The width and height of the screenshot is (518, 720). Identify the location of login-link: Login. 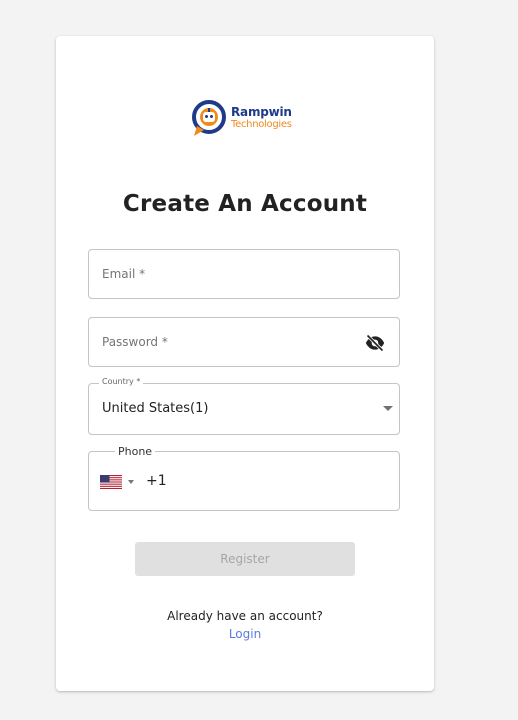
(245, 634).